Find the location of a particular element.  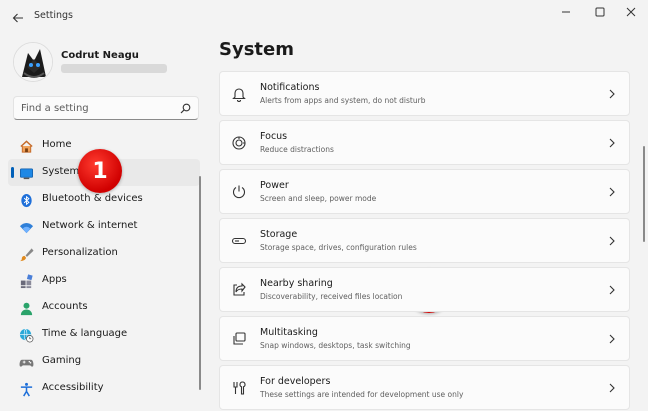

sidebar-item-personalization: Personalization is located at coordinates (104, 253).